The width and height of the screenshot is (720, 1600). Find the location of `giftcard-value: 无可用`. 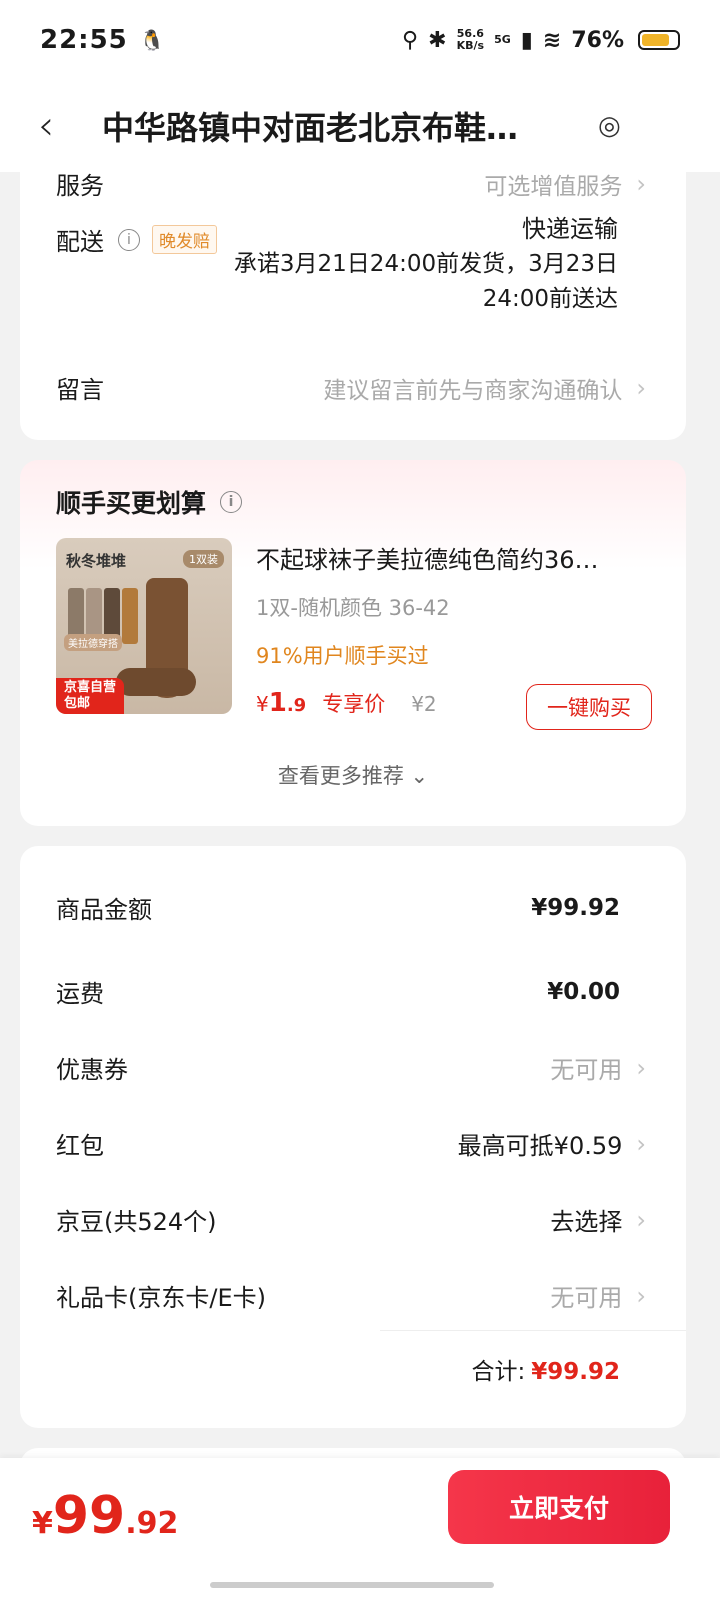

giftcard-value: 无可用 is located at coordinates (586, 1298).